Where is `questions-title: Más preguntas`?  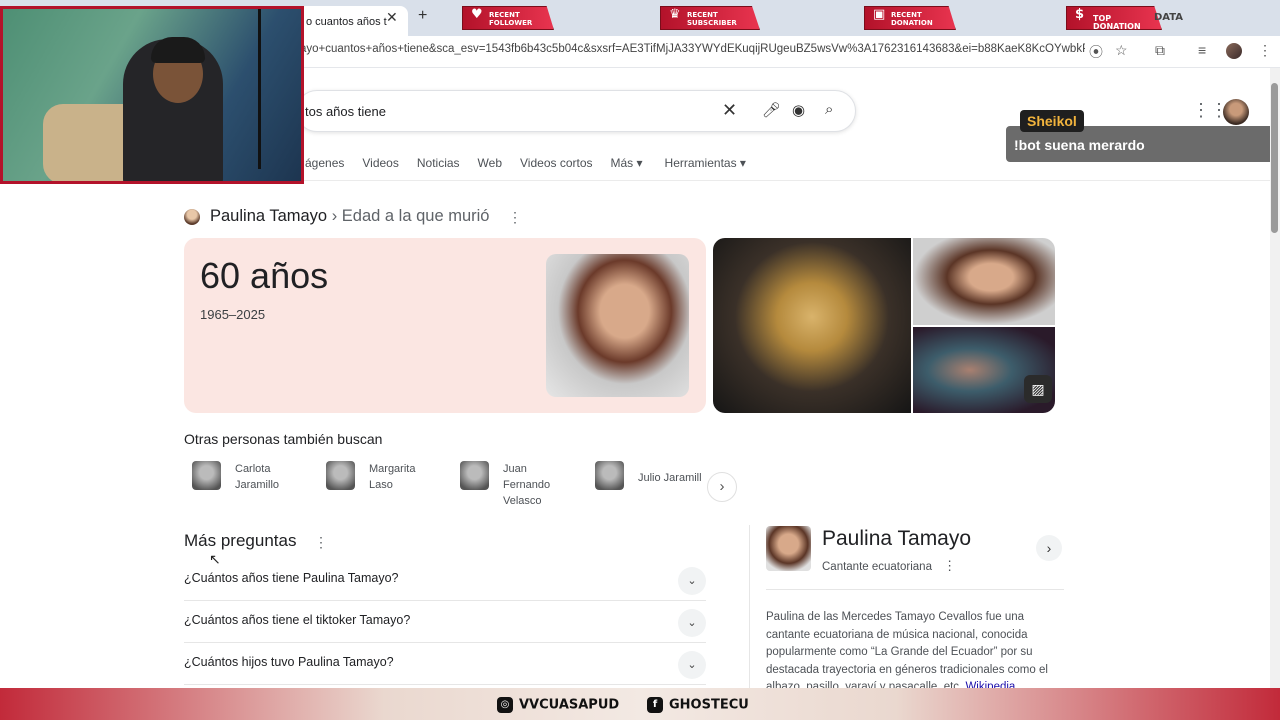
questions-title: Más preguntas is located at coordinates (240, 540).